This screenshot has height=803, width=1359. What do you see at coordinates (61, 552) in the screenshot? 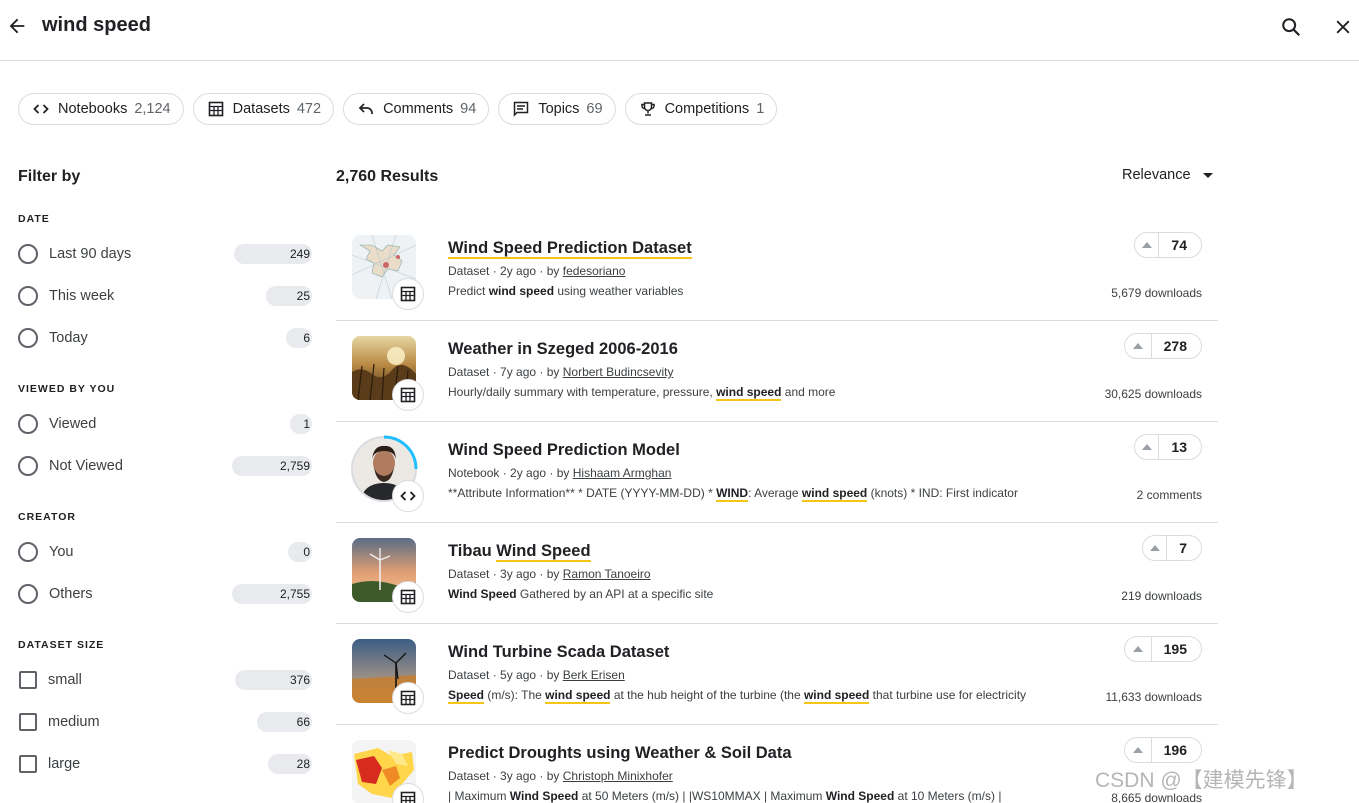
I see `filter-option-label: You` at bounding box center [61, 552].